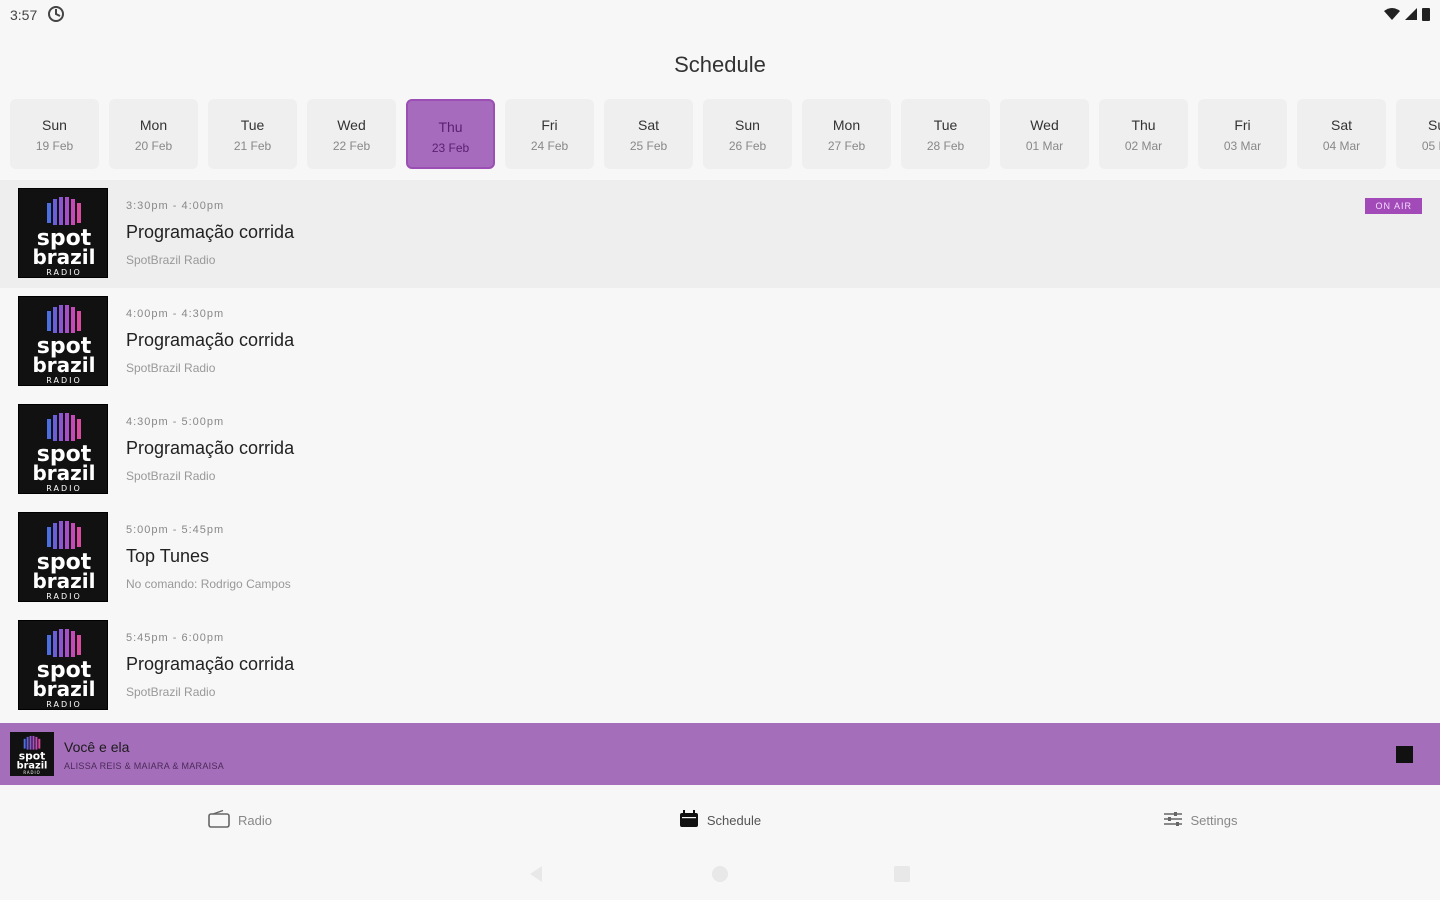 This screenshot has height=900, width=1440. I want to click on nav-schedule: Schedule, so click(720, 820).